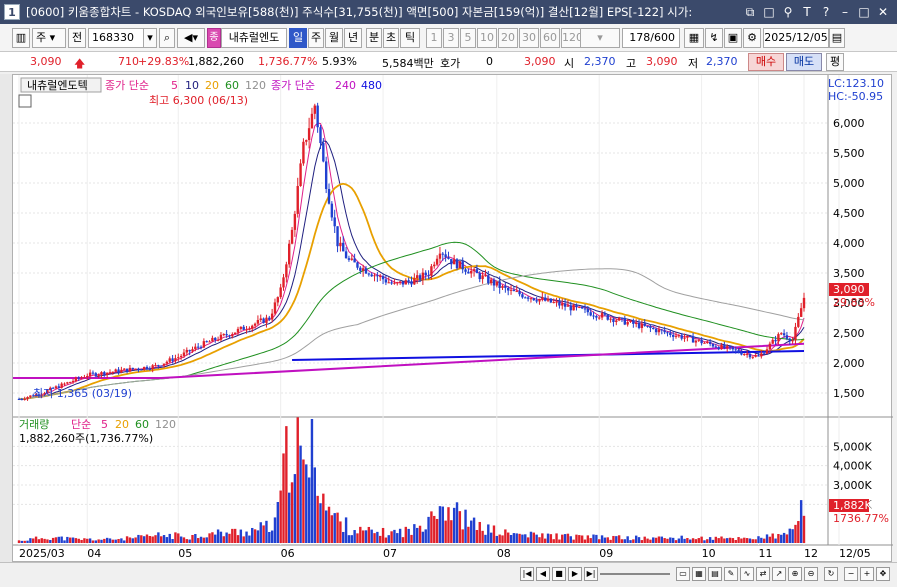 The height and width of the screenshot is (587, 897). Describe the element at coordinates (150, 38) in the screenshot. I see `code-dropdown-icon: ▾` at that location.